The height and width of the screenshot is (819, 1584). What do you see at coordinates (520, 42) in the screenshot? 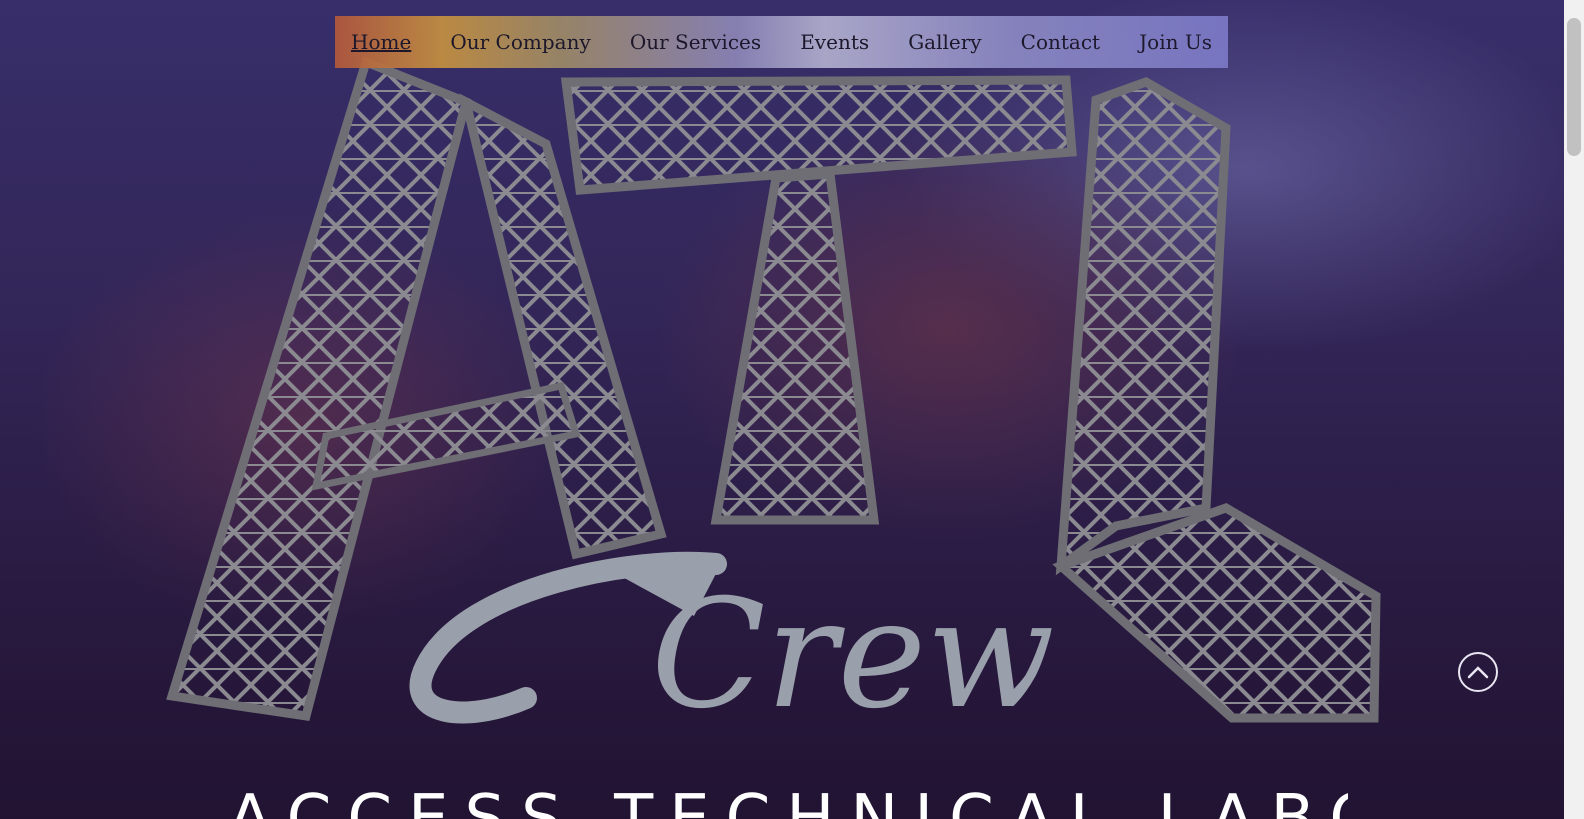
I see `nav-our-company: Our Company` at bounding box center [520, 42].